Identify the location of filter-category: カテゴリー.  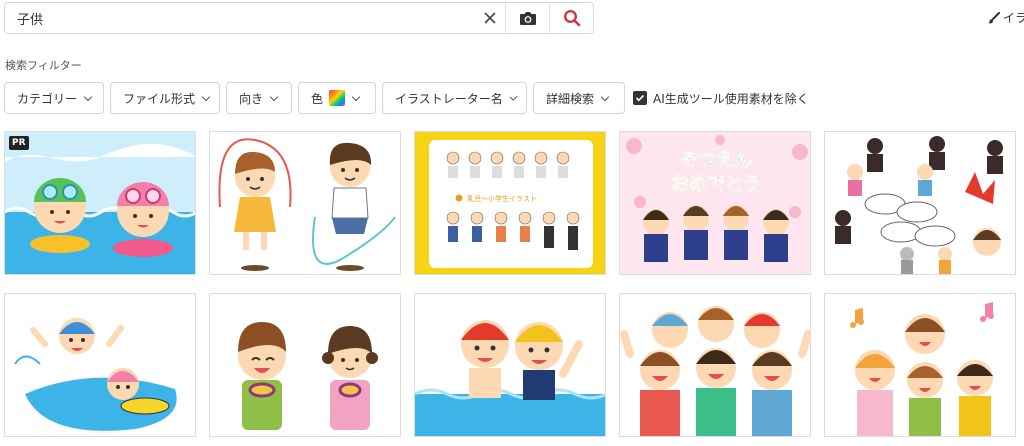
(54, 98).